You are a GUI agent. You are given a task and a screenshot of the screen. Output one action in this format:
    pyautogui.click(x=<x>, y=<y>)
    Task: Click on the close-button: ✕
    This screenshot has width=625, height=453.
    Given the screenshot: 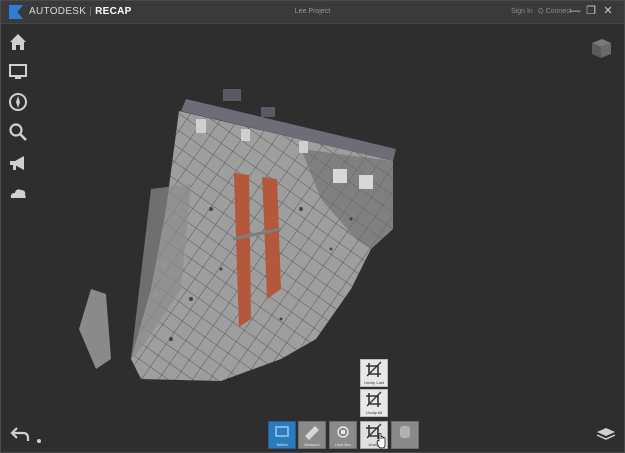 What is the action you would take?
    pyautogui.click(x=608, y=11)
    